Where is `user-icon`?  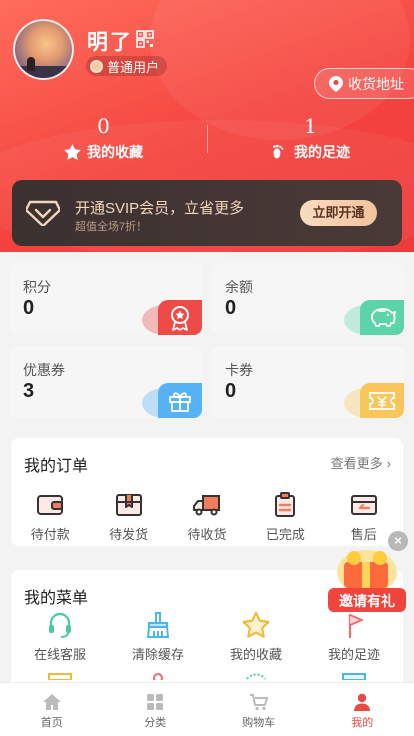 user-icon is located at coordinates (362, 702).